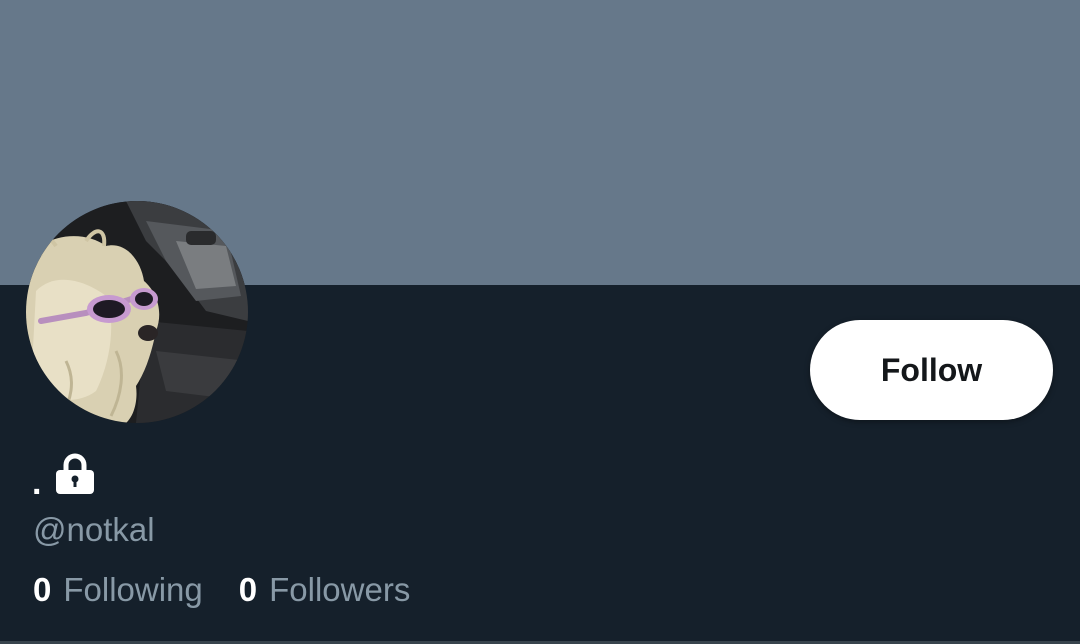  I want to click on profile-name-row: ., so click(64, 478).